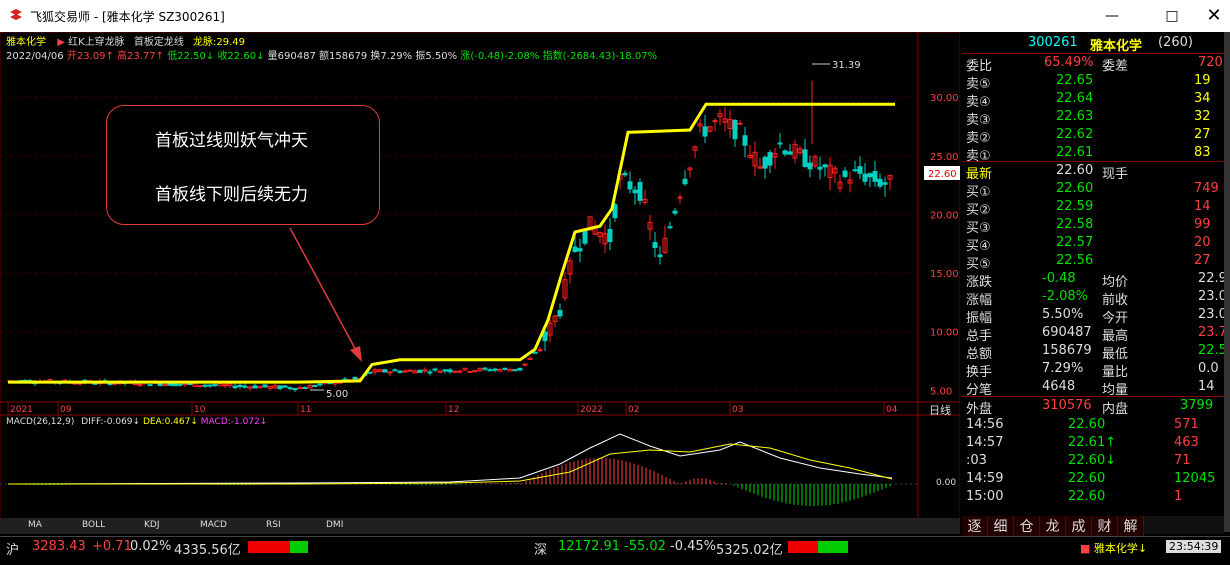 The image size is (1230, 565). I want to click on sh-index: 3283.43, so click(59, 546).